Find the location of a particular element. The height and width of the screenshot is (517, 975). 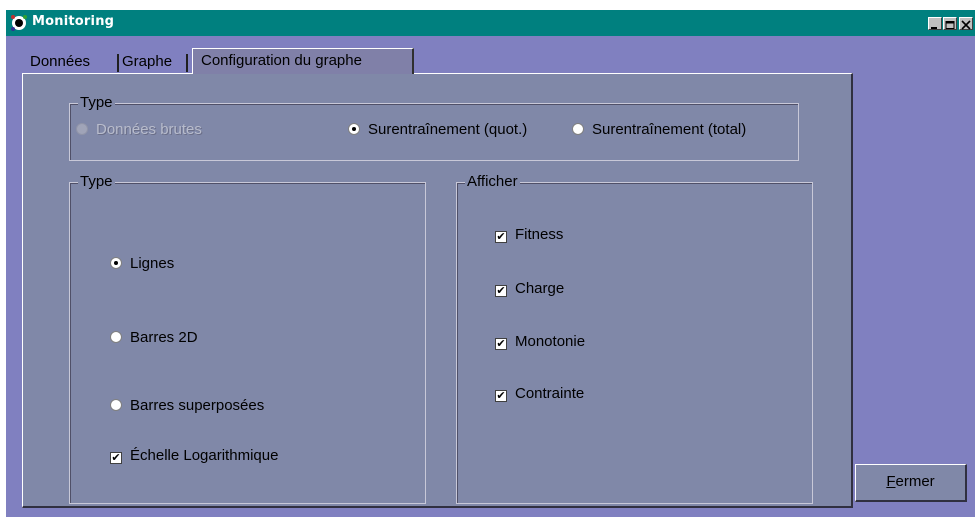

radio-barres-2d: Barres 2D is located at coordinates (154, 338).